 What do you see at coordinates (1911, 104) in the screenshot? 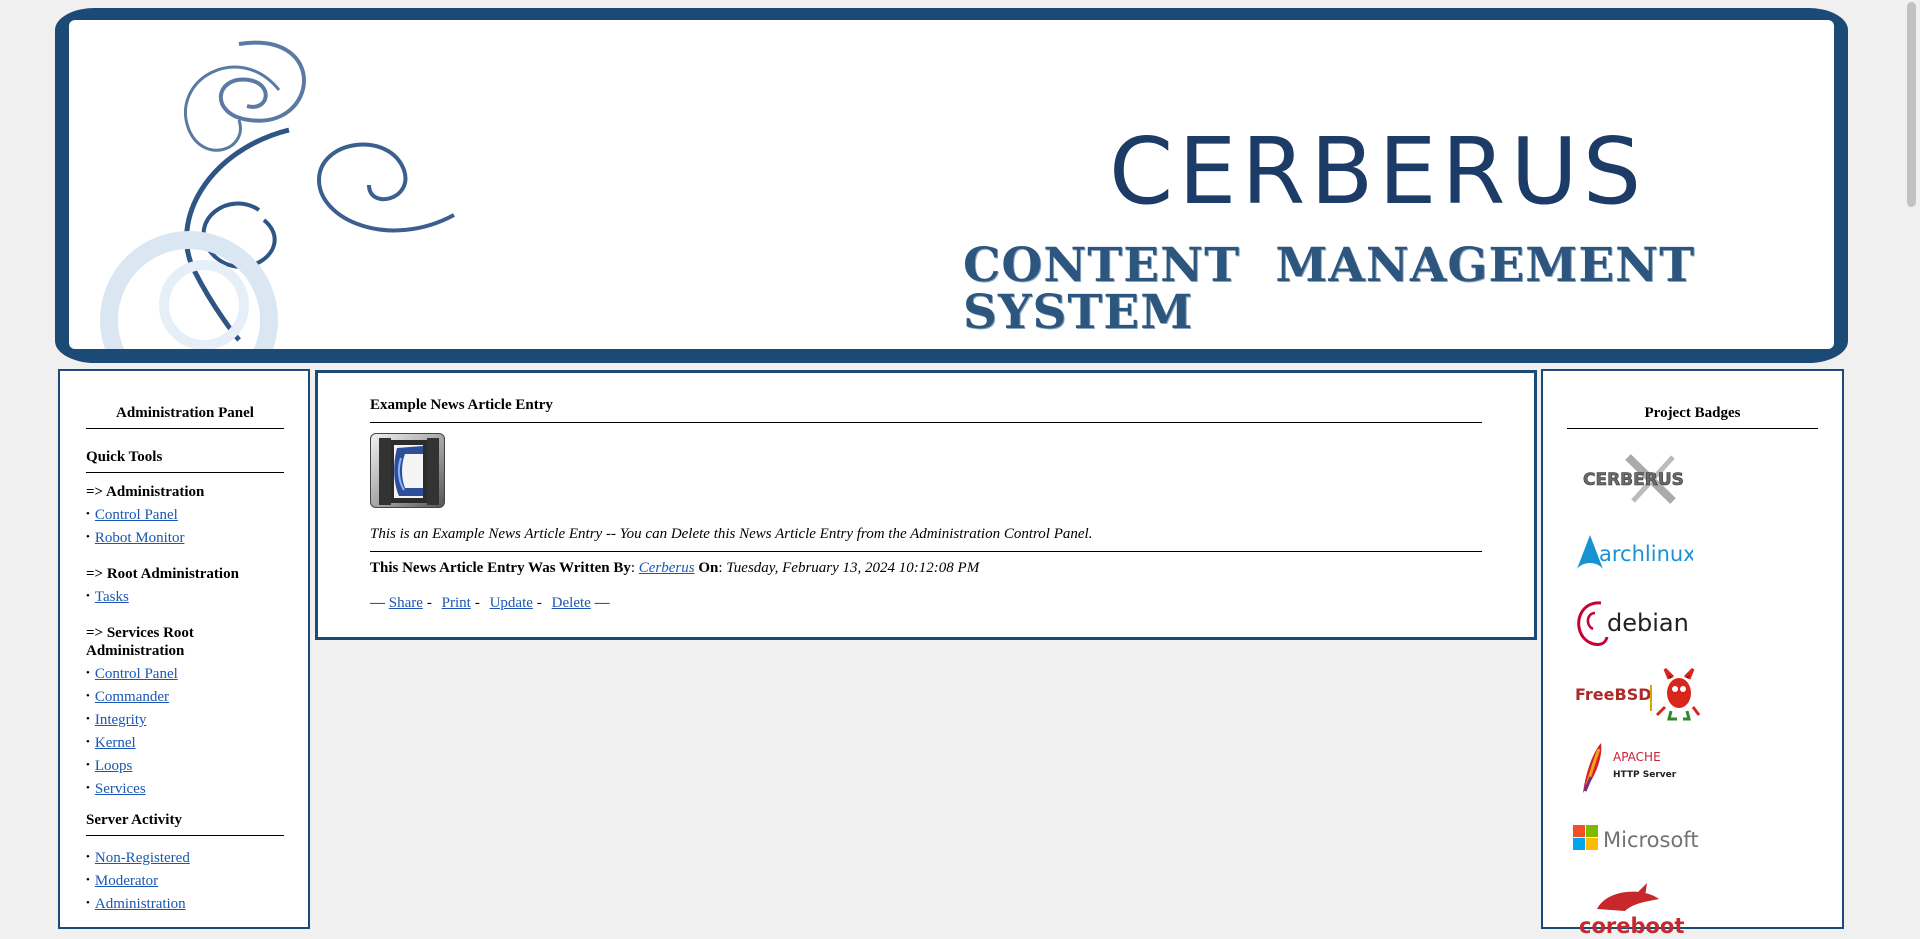
I see `scrollbar-thumb` at bounding box center [1911, 104].